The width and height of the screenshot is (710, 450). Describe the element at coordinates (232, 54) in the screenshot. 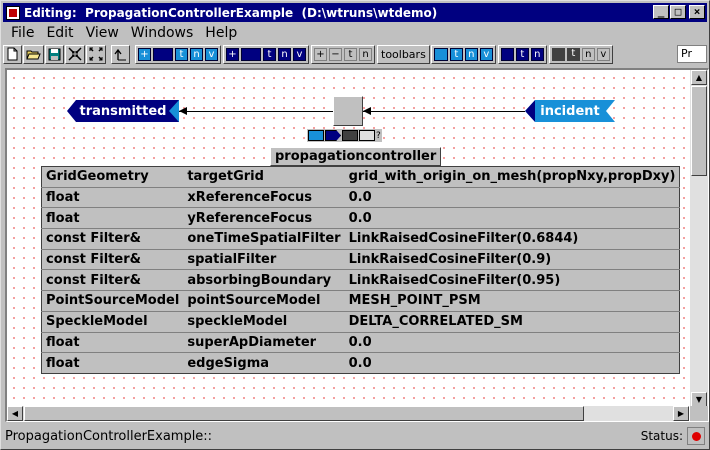

I see `add-output-icon: +` at that location.